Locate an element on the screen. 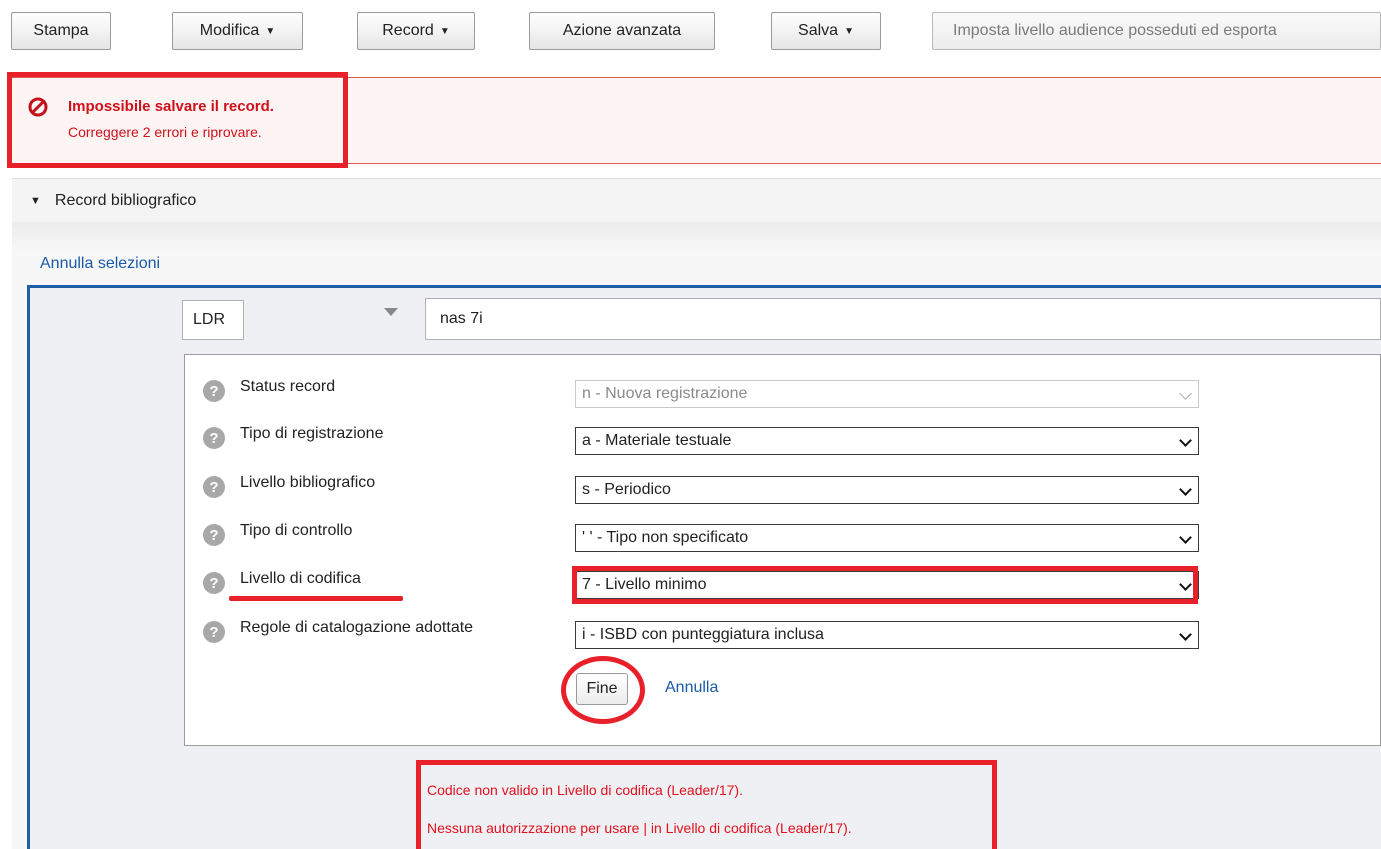 This screenshot has height=849, width=1381. status-record-select: n - Nuova registrazione is located at coordinates (887, 394).